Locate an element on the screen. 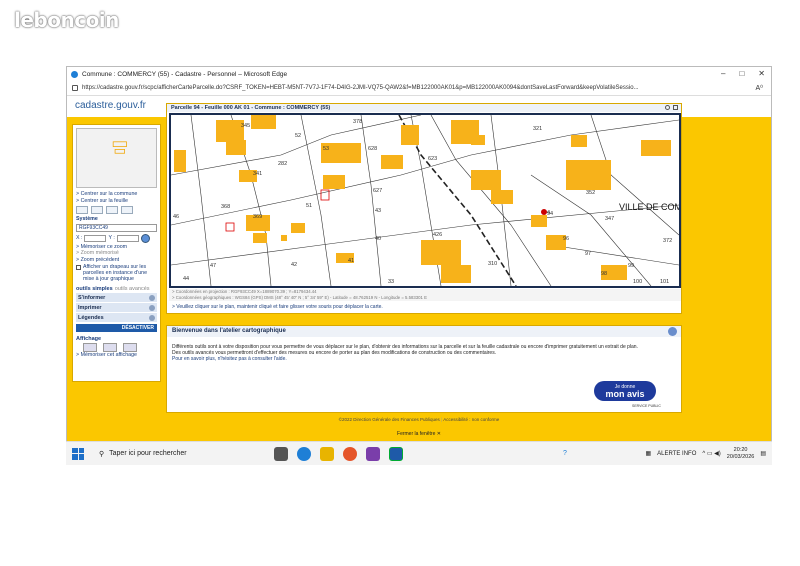 Image resolution: width=800 pixels, height=566 pixels. parcel-number: 372 is located at coordinates (667, 241).